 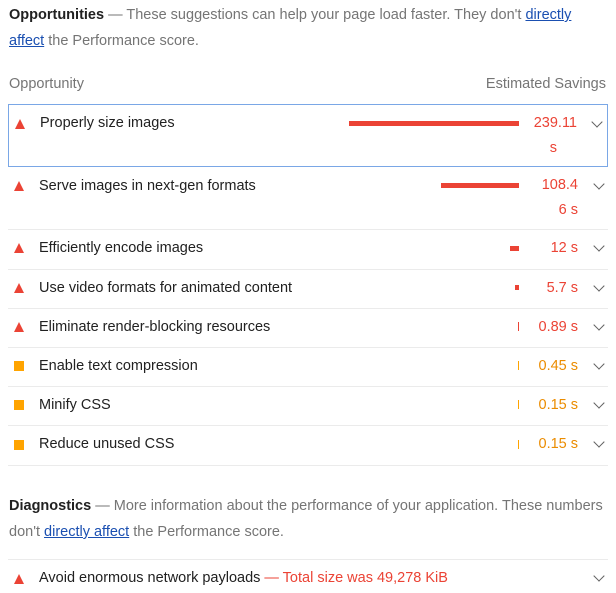 What do you see at coordinates (121, 248) in the screenshot?
I see `audit-label: Efficiently encode images` at bounding box center [121, 248].